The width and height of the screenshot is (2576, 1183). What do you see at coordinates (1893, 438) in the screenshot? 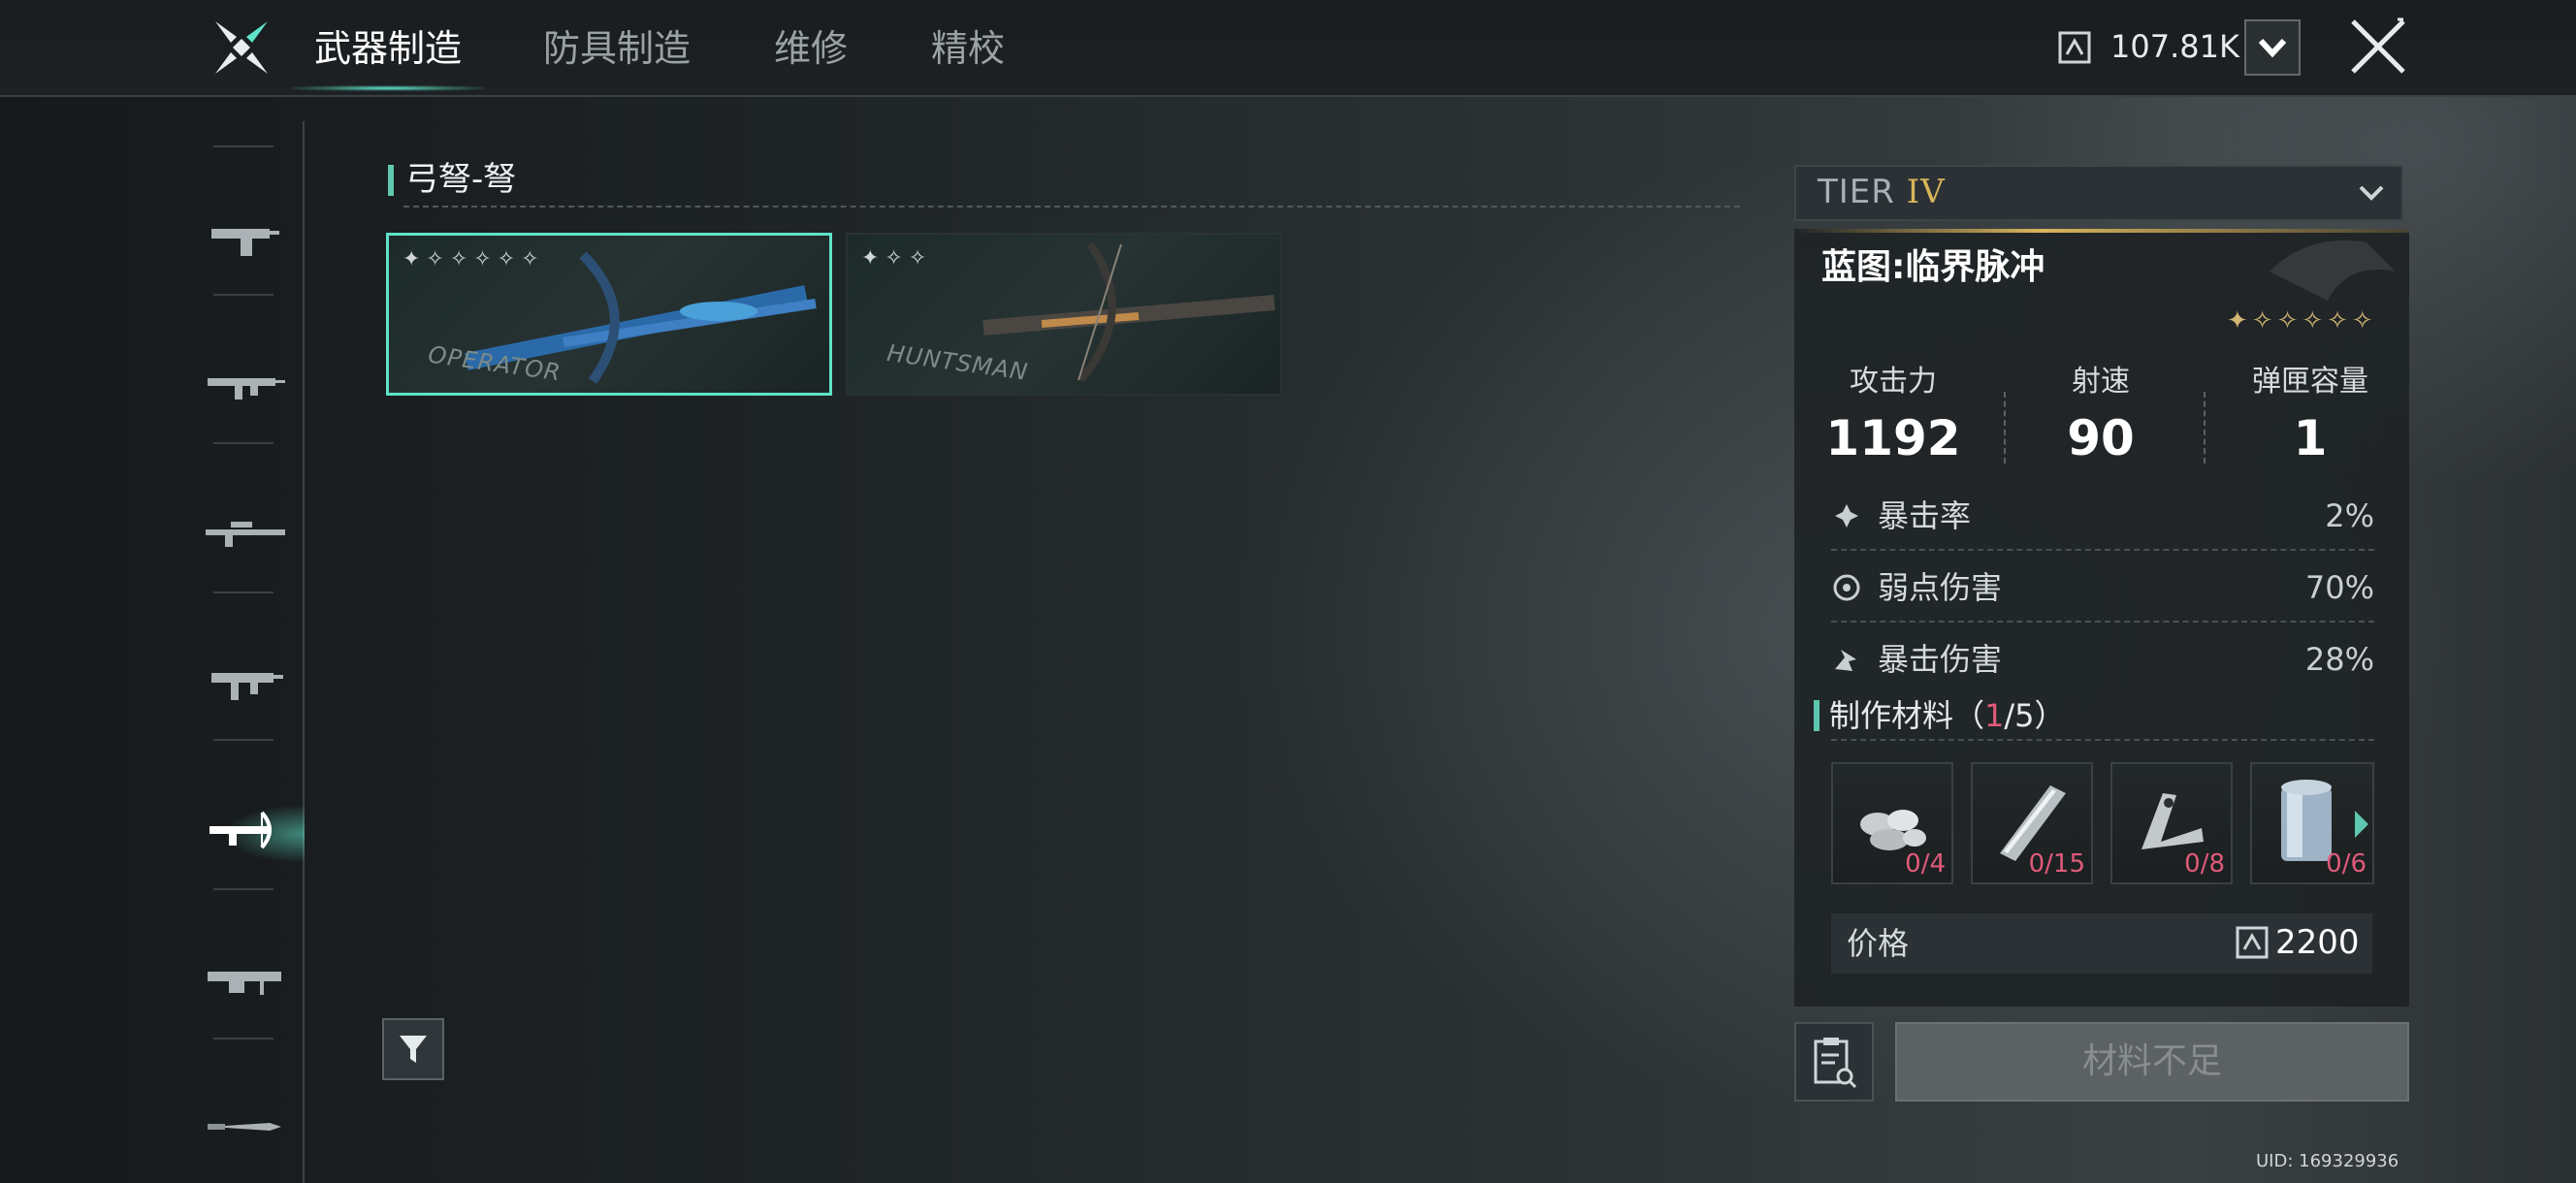
I see `stat-attack-value: 1192` at bounding box center [1893, 438].